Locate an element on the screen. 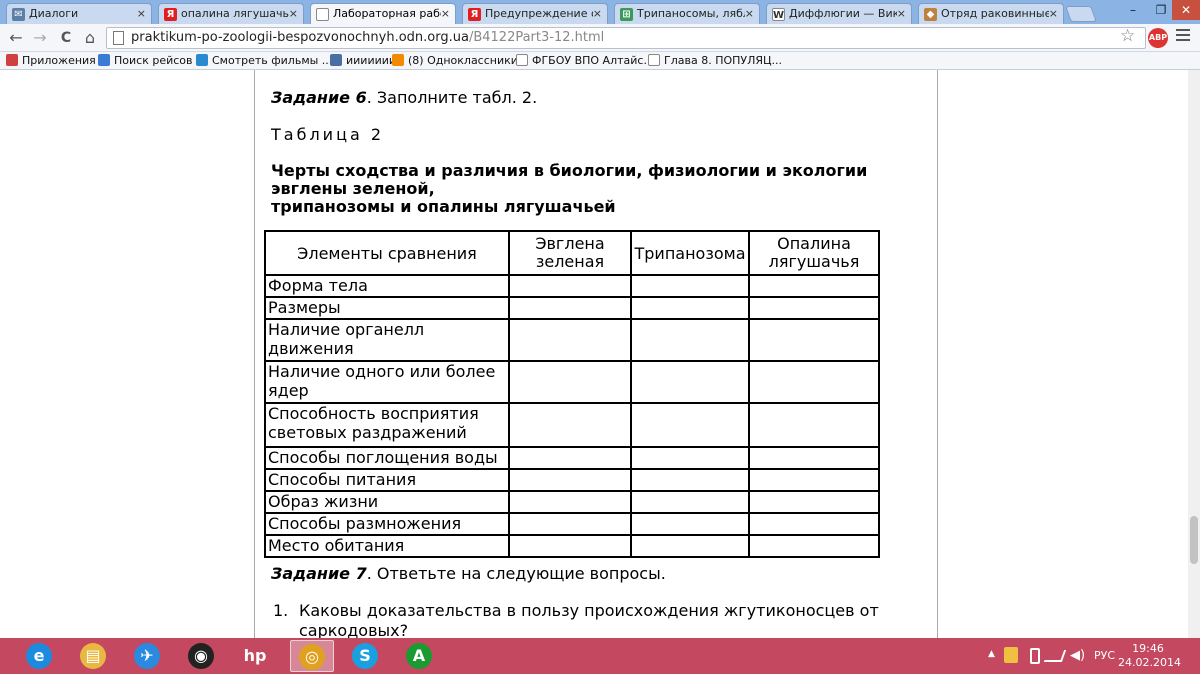 This screenshot has height=674, width=1200. site-icon: ◆ is located at coordinates (930, 14).